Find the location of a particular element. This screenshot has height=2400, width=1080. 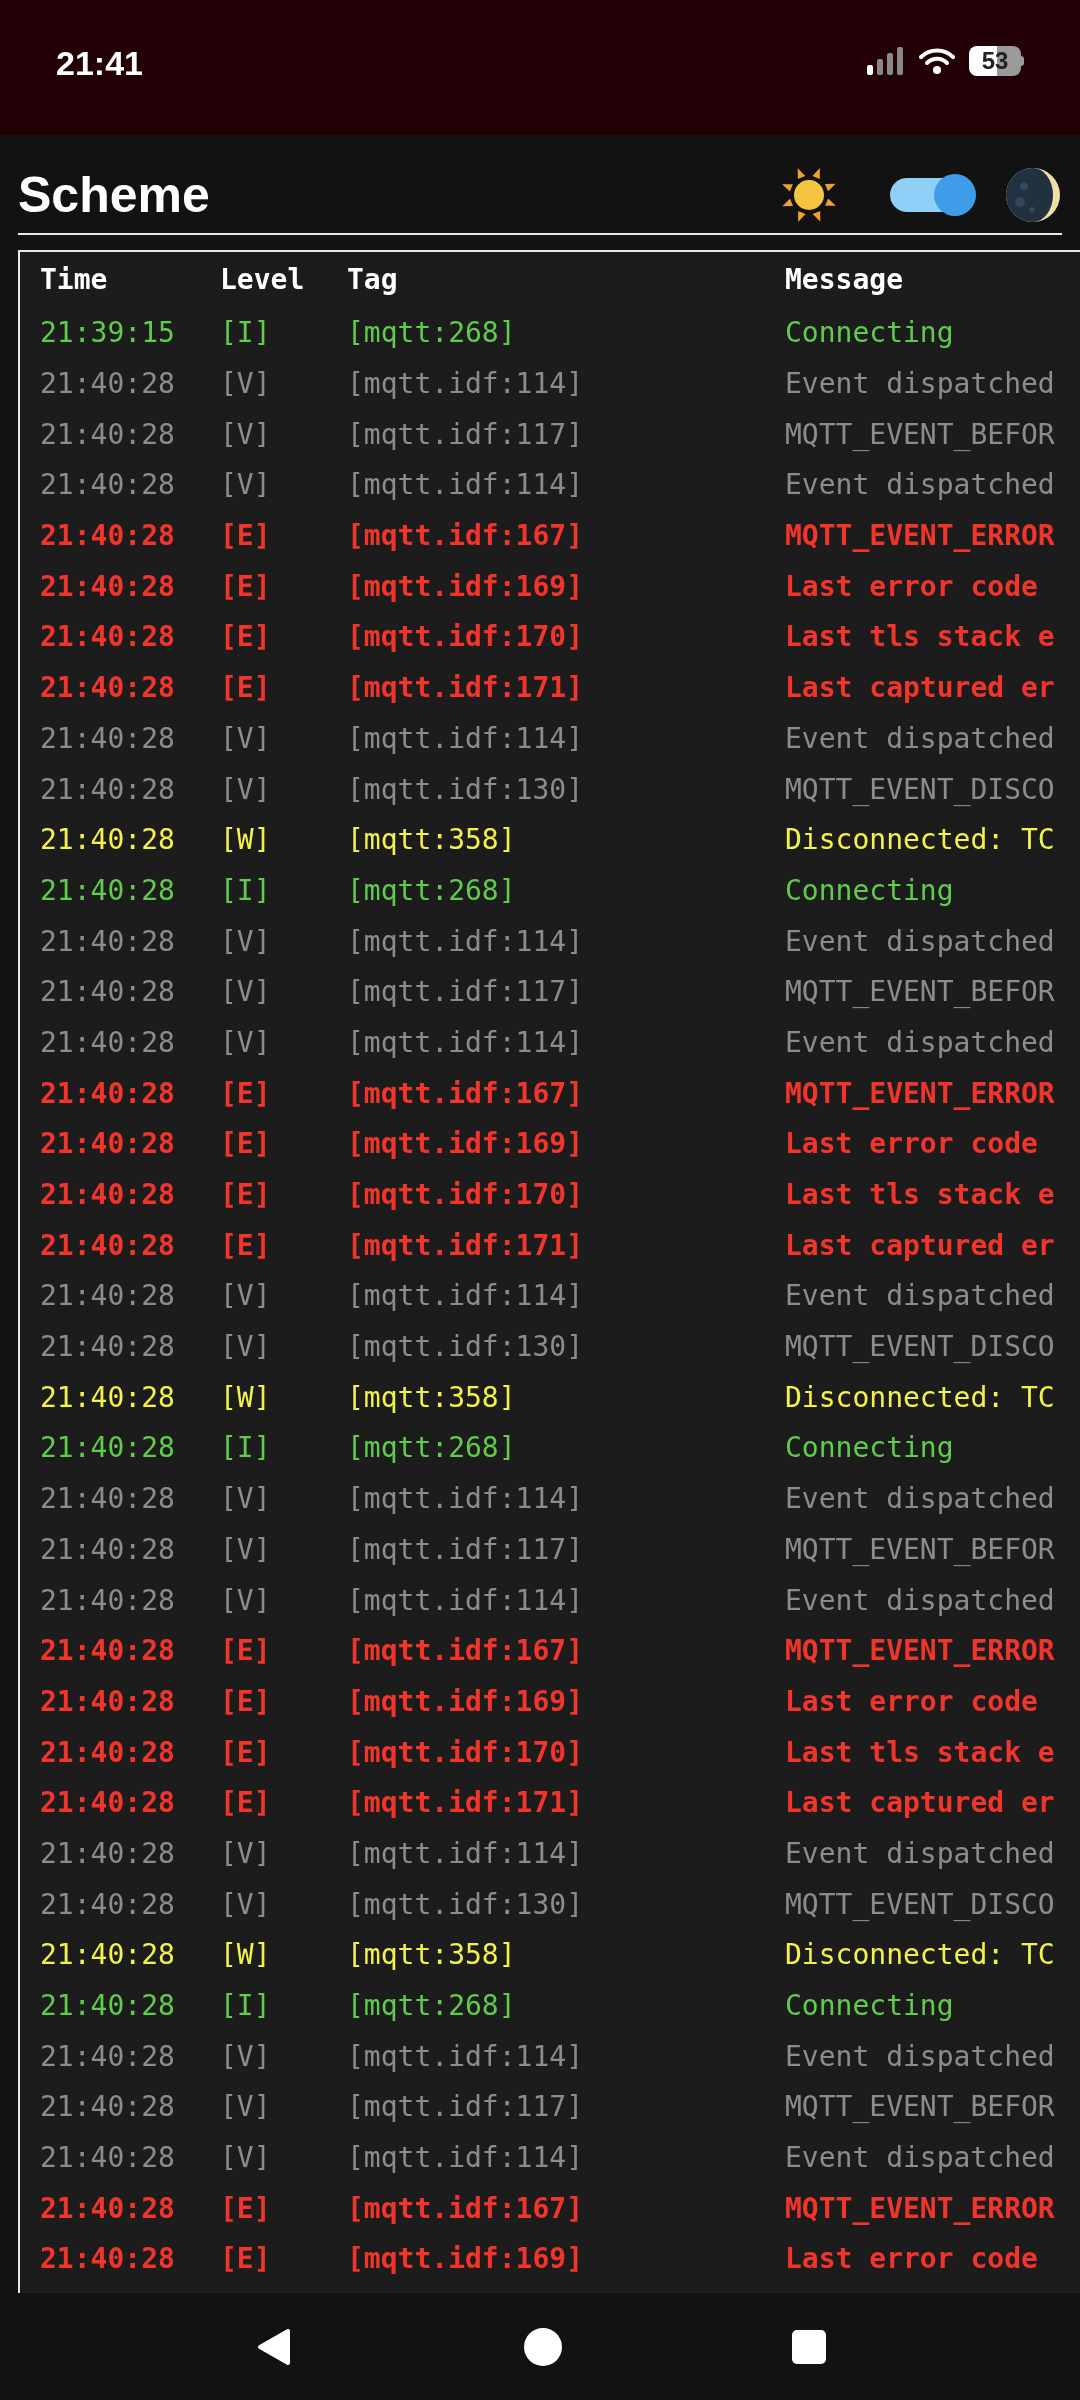

status-time: 21:41 is located at coordinates (99, 63).